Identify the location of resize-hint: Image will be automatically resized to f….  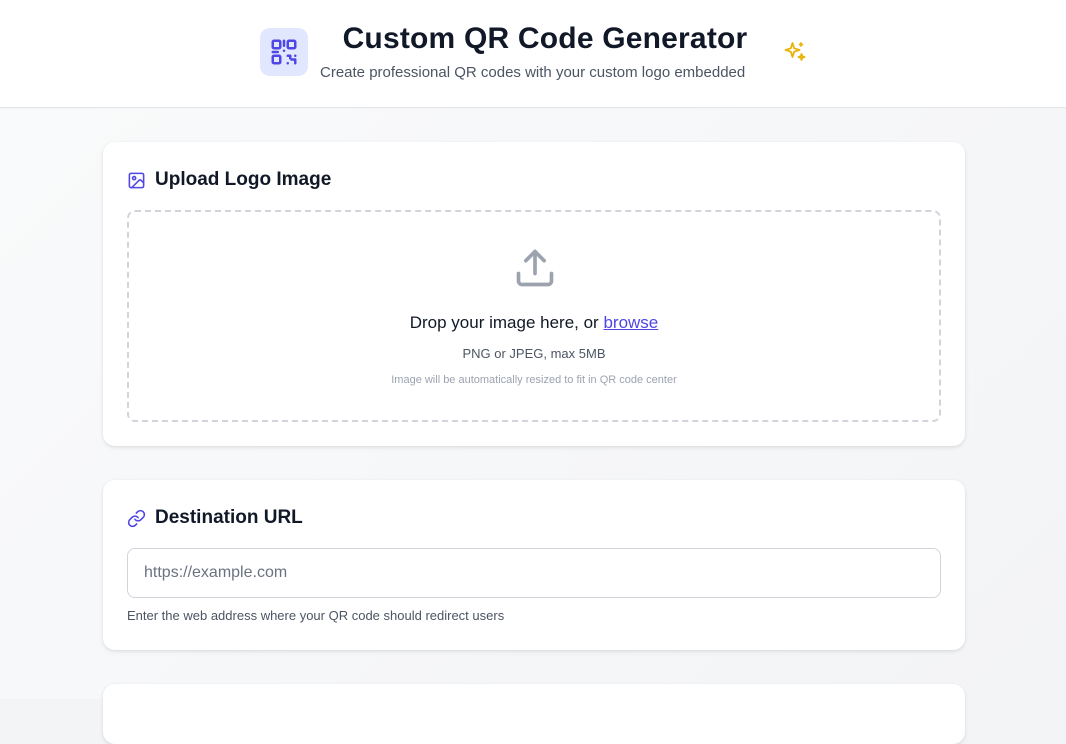
(534, 380).